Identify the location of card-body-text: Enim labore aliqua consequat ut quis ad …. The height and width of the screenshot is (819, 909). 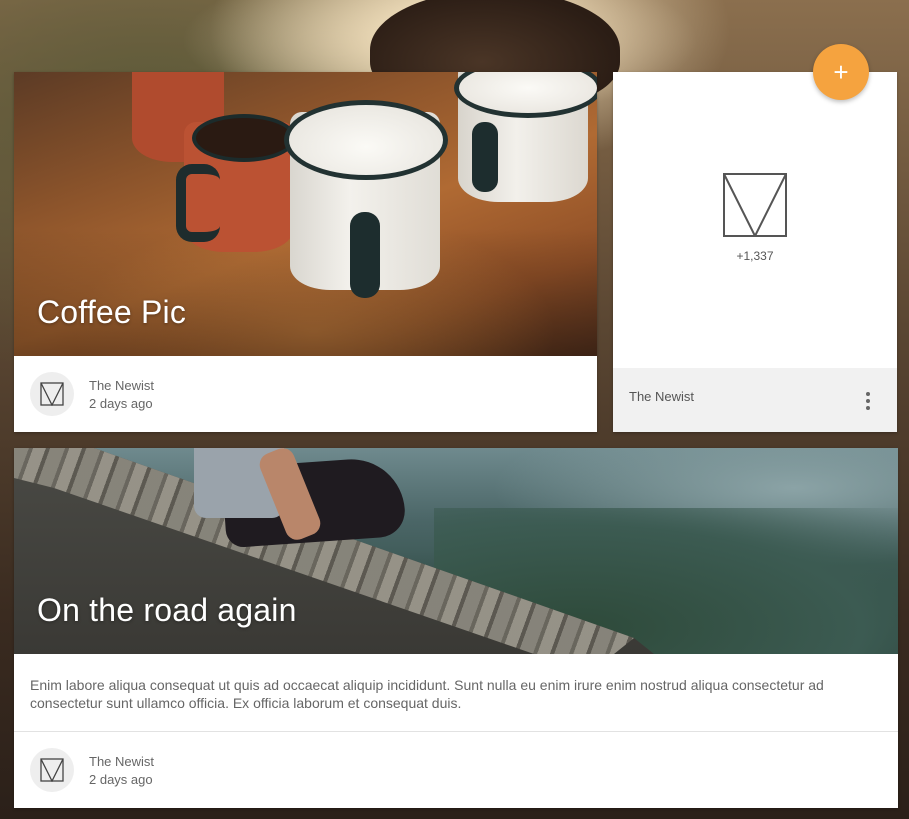
(427, 694).